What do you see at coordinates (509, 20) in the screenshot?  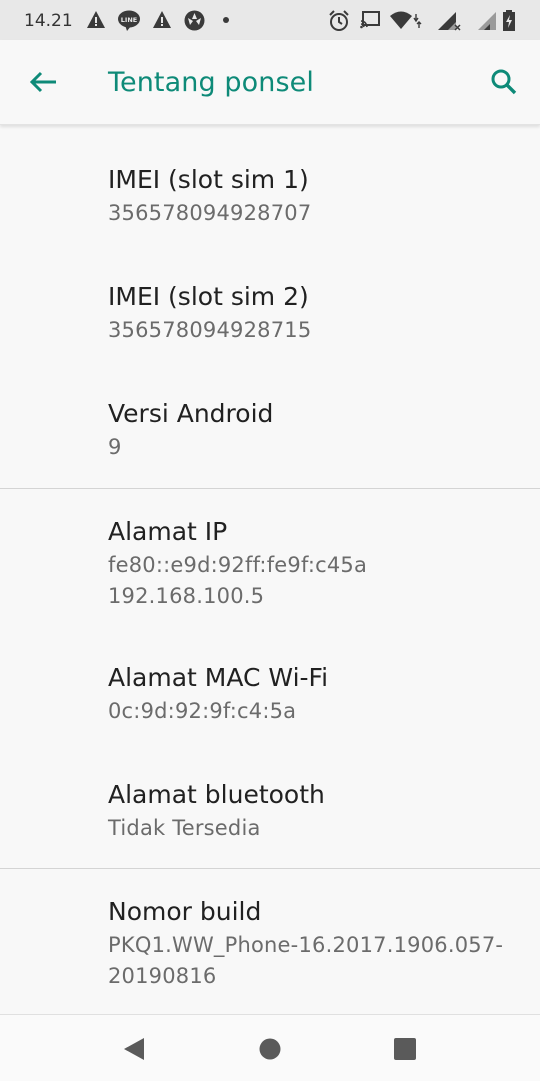 I see `battery-icon` at bounding box center [509, 20].